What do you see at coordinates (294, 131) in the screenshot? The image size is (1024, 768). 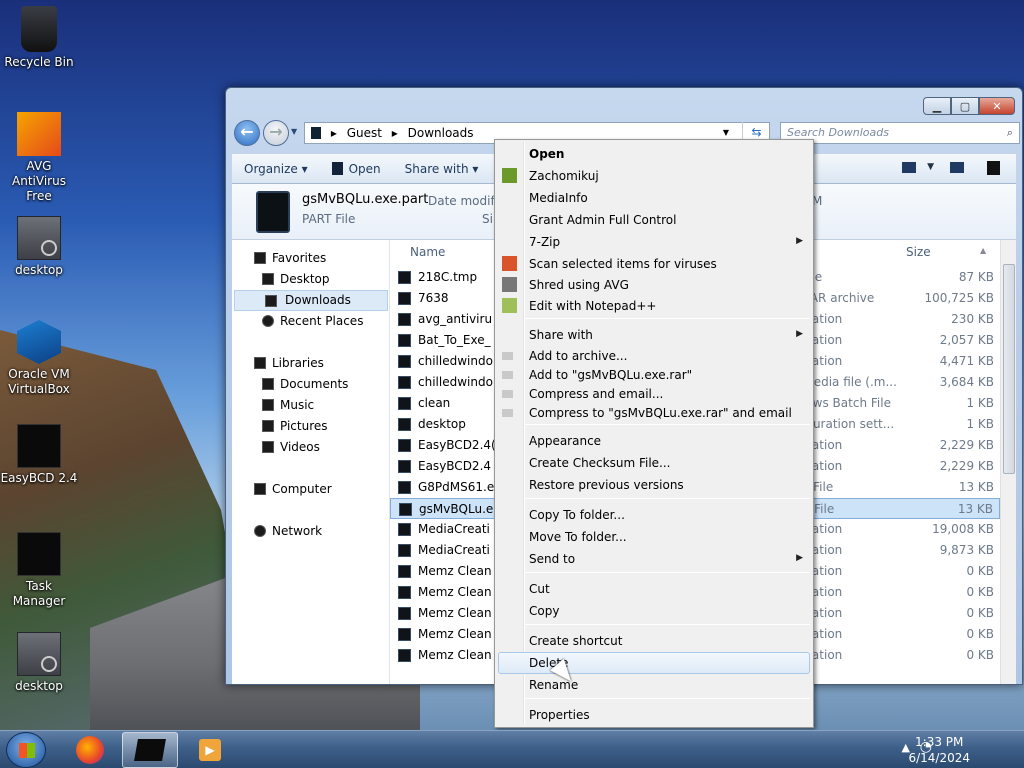 I see `recent-pages-dropdown-icon: ▼` at bounding box center [294, 131].